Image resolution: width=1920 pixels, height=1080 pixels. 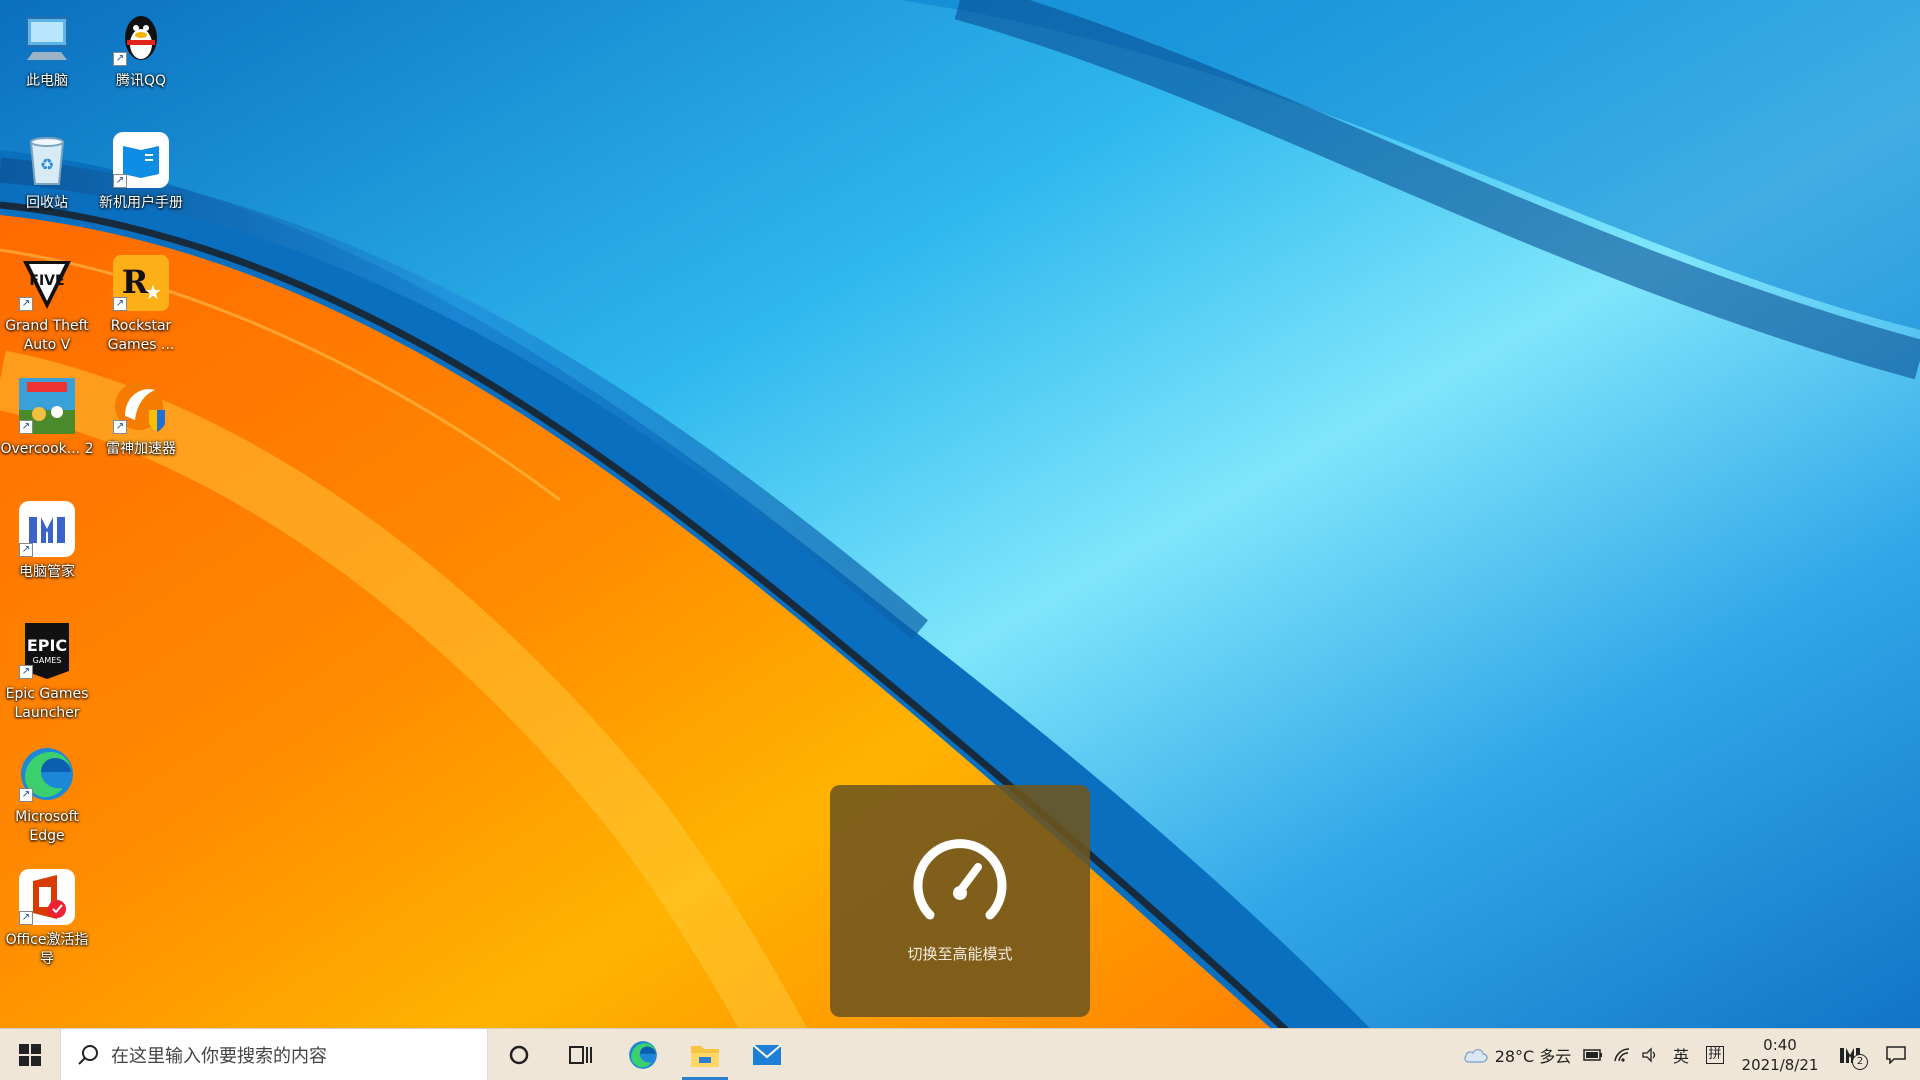 I want to click on office-icon: ↗, so click(x=47, y=897).